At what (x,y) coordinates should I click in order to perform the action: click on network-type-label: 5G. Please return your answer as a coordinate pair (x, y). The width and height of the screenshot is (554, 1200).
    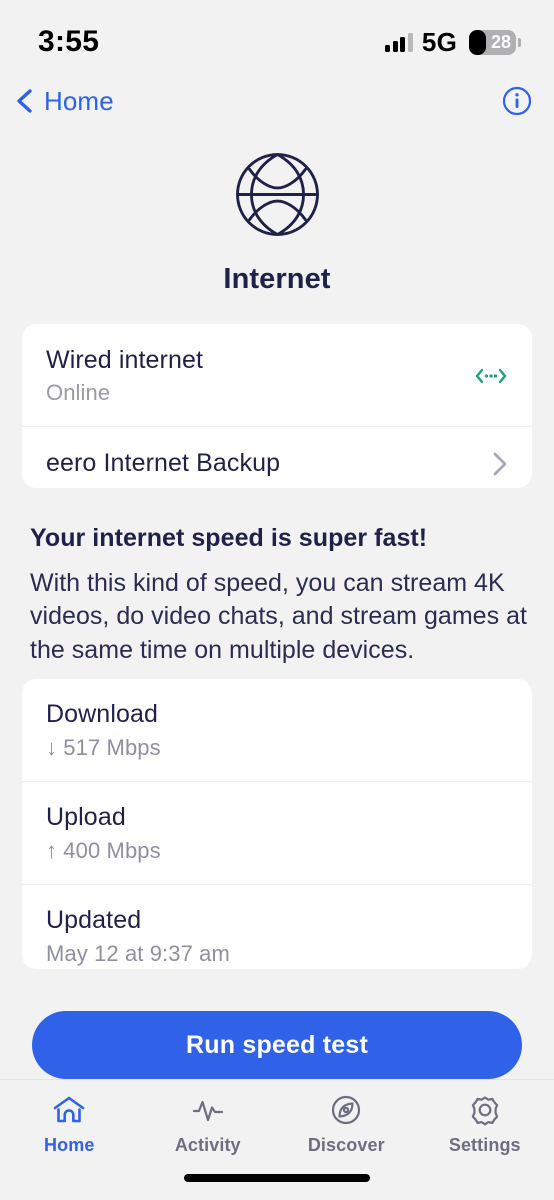
    Looking at the image, I should click on (439, 41).